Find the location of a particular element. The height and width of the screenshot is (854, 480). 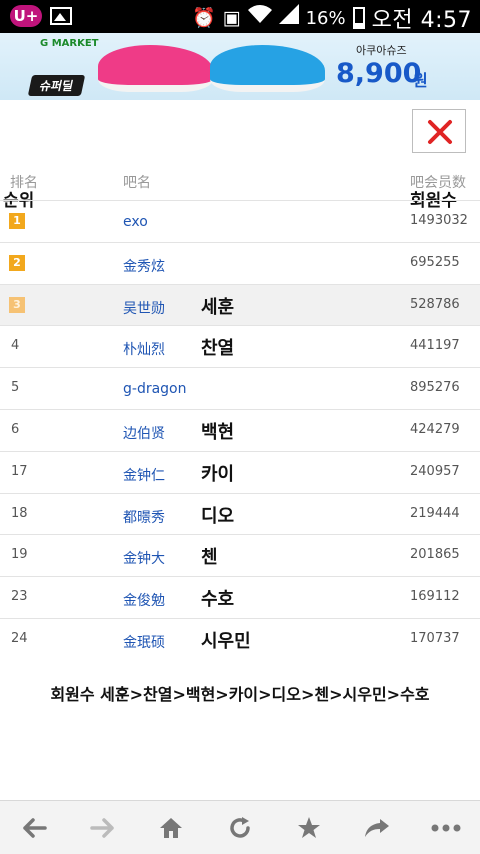

member-count: 1493032 is located at coordinates (439, 220).